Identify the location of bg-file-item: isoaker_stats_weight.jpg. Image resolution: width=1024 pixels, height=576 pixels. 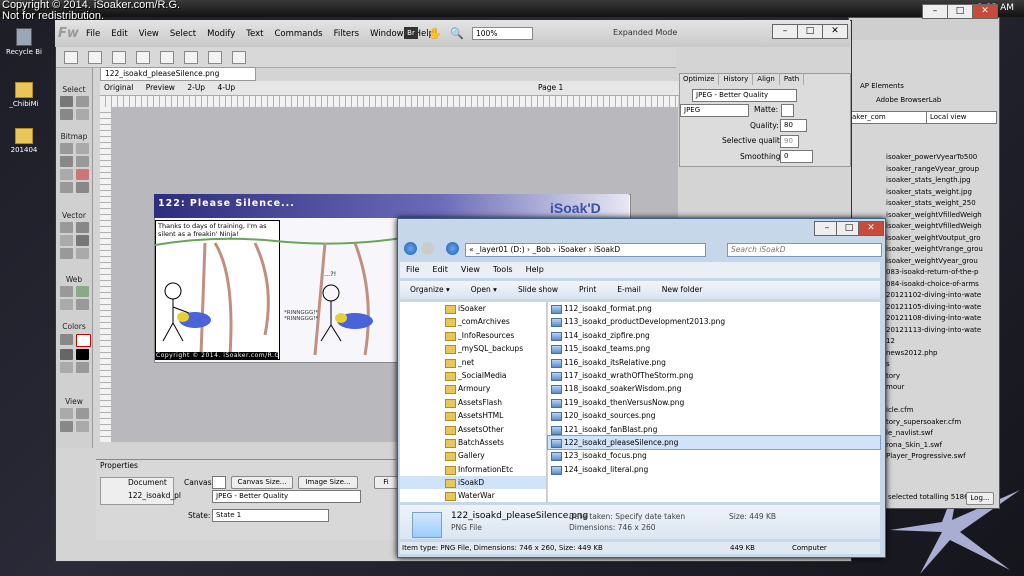
(941, 193).